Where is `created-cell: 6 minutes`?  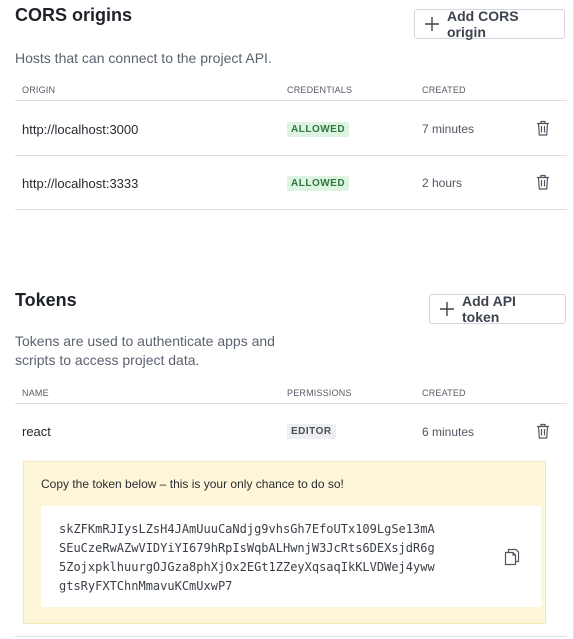 created-cell: 6 minutes is located at coordinates (448, 432).